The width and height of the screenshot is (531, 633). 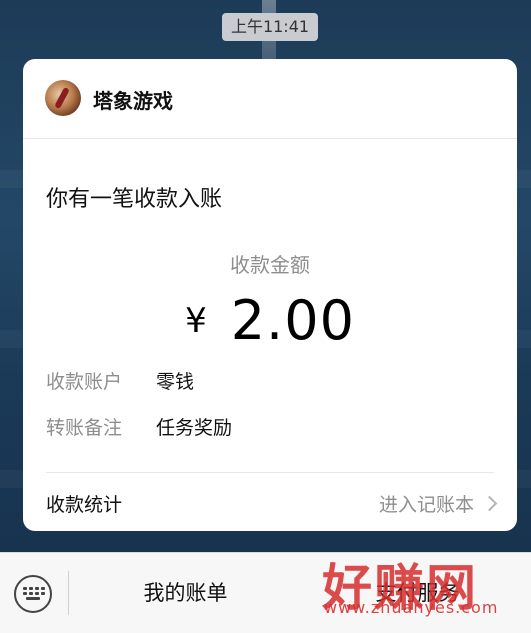 I want to click on ledger-link: 进入记账本, so click(x=438, y=503).